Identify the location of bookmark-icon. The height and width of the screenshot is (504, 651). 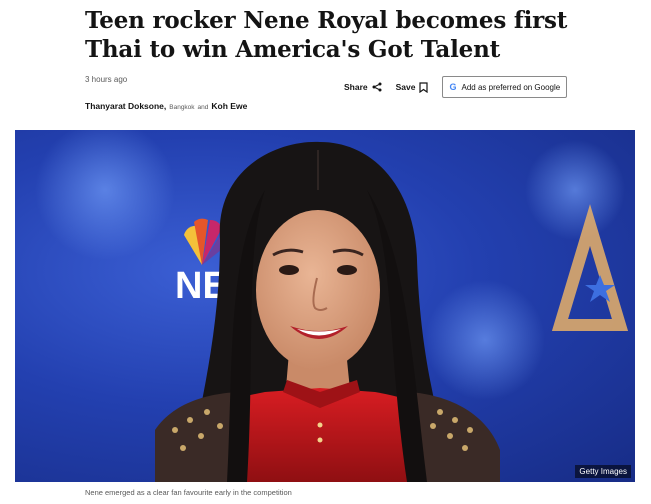
(424, 87).